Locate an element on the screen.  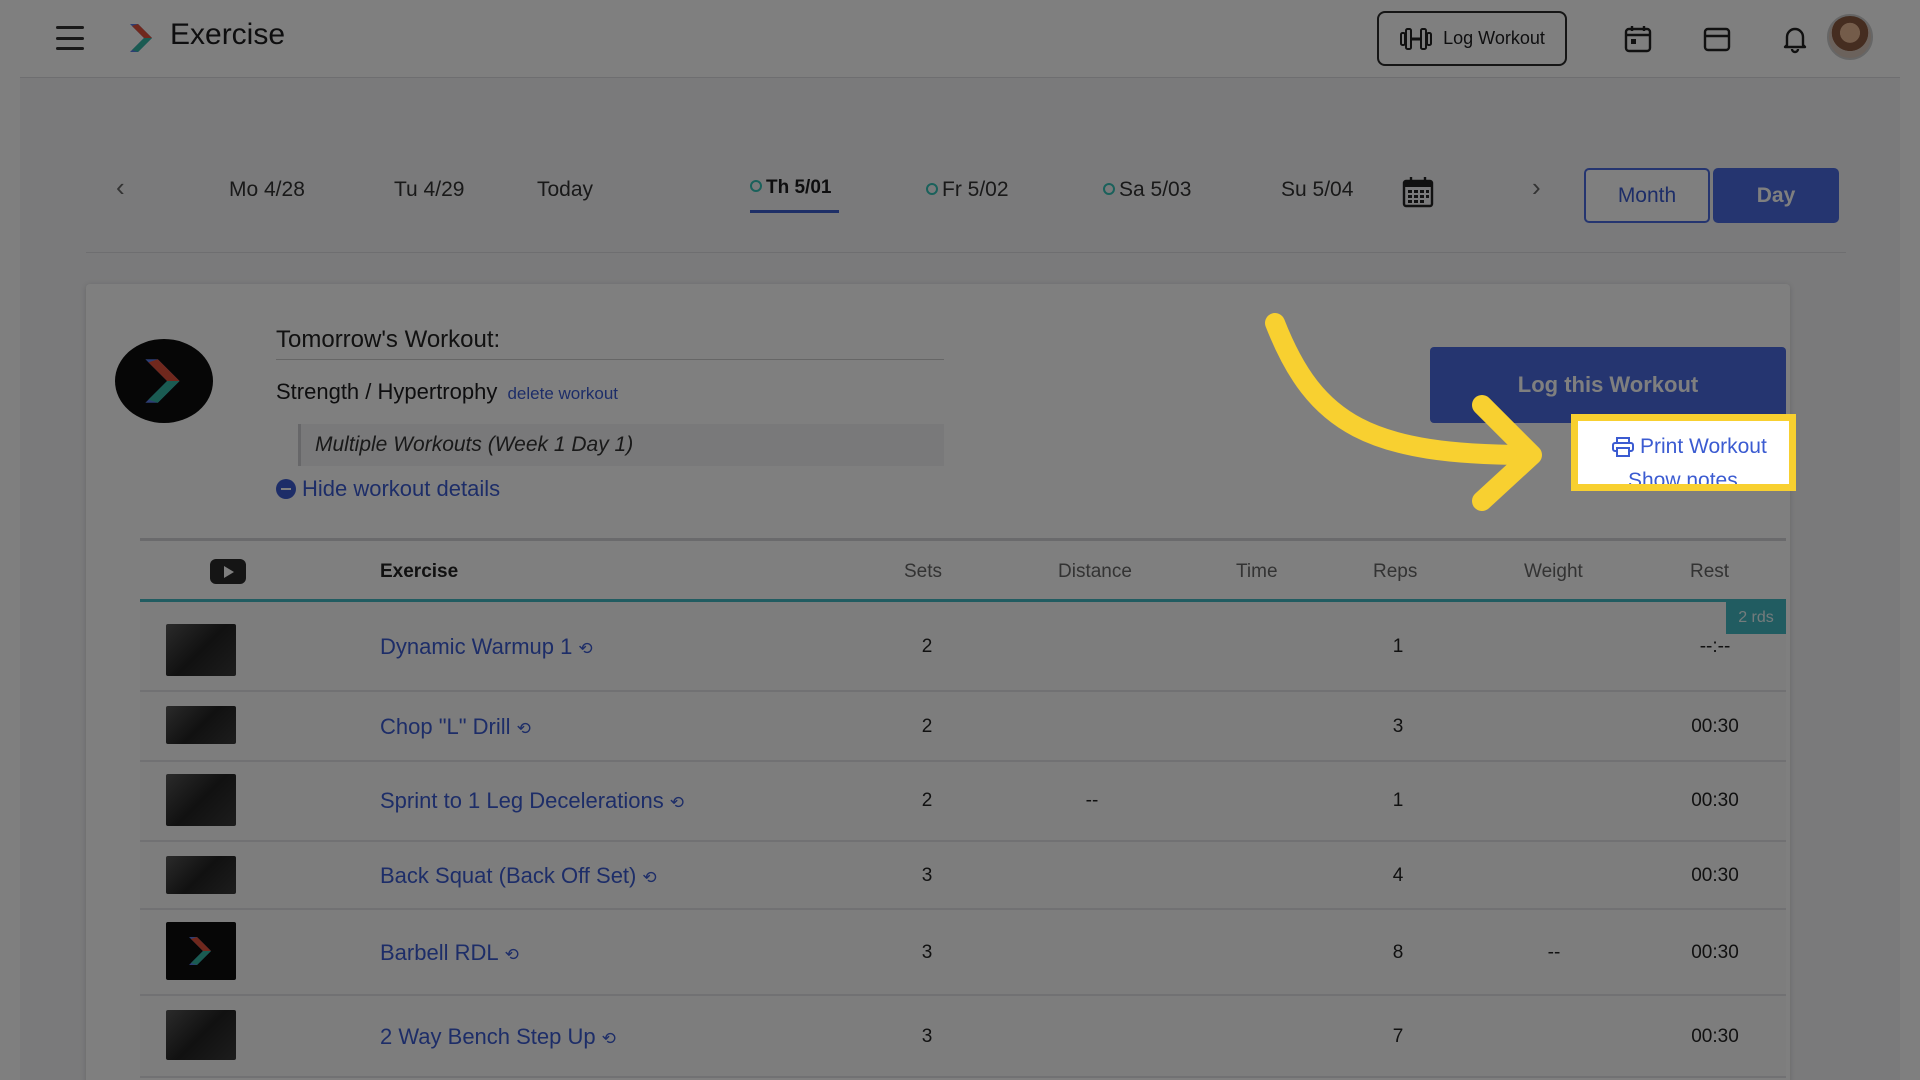
print-workout-link: Print Workout is located at coordinates (1689, 447).